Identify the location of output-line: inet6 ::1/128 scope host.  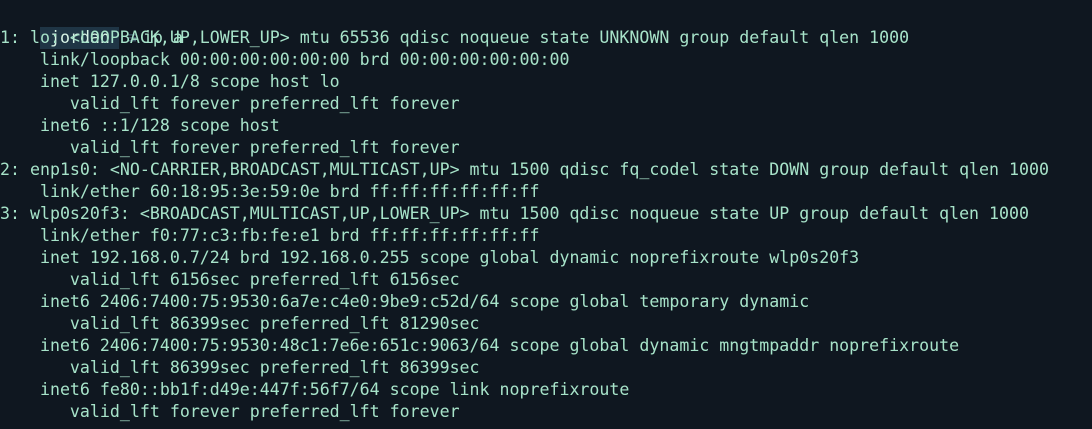
(140, 125).